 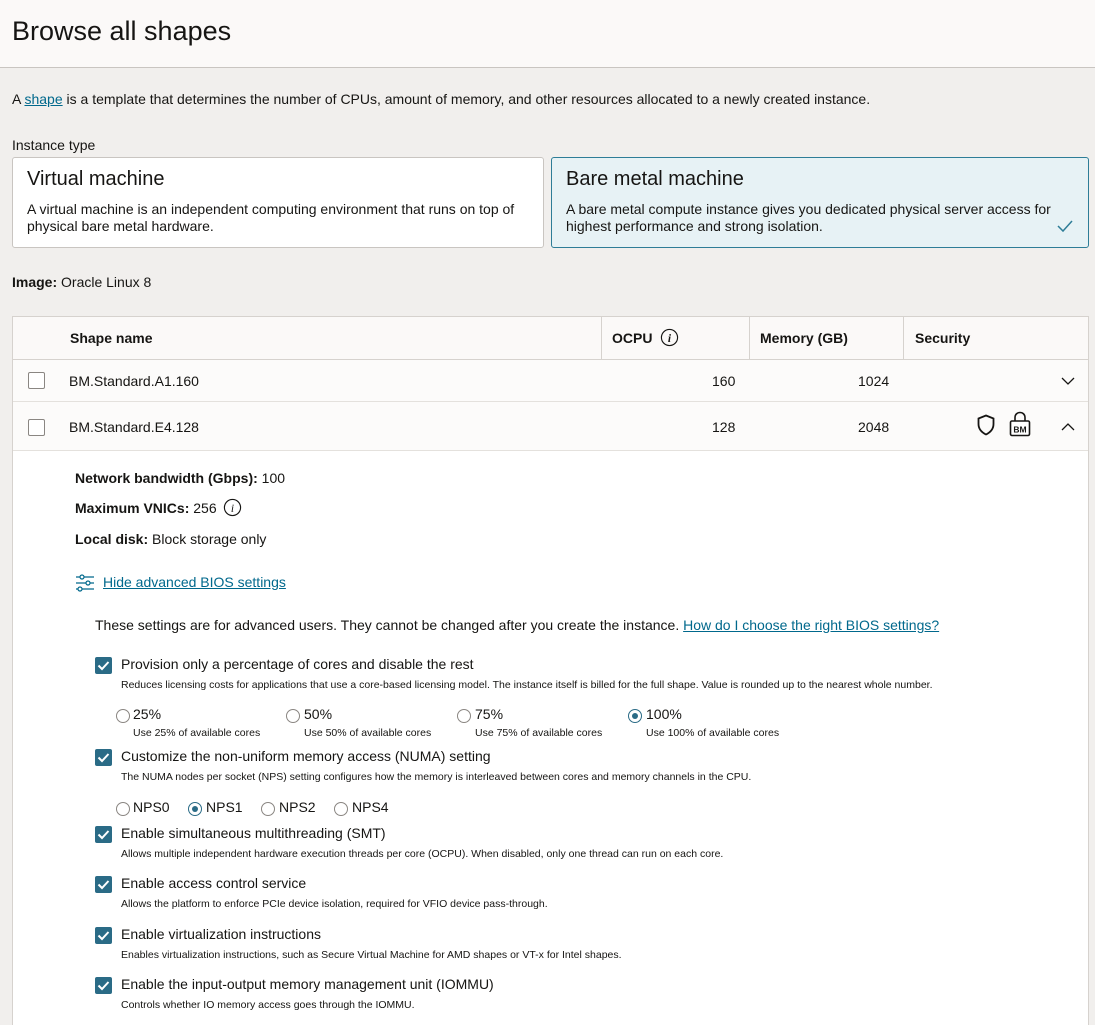 I want to click on chevron-down-icon, so click(x=1068, y=381).